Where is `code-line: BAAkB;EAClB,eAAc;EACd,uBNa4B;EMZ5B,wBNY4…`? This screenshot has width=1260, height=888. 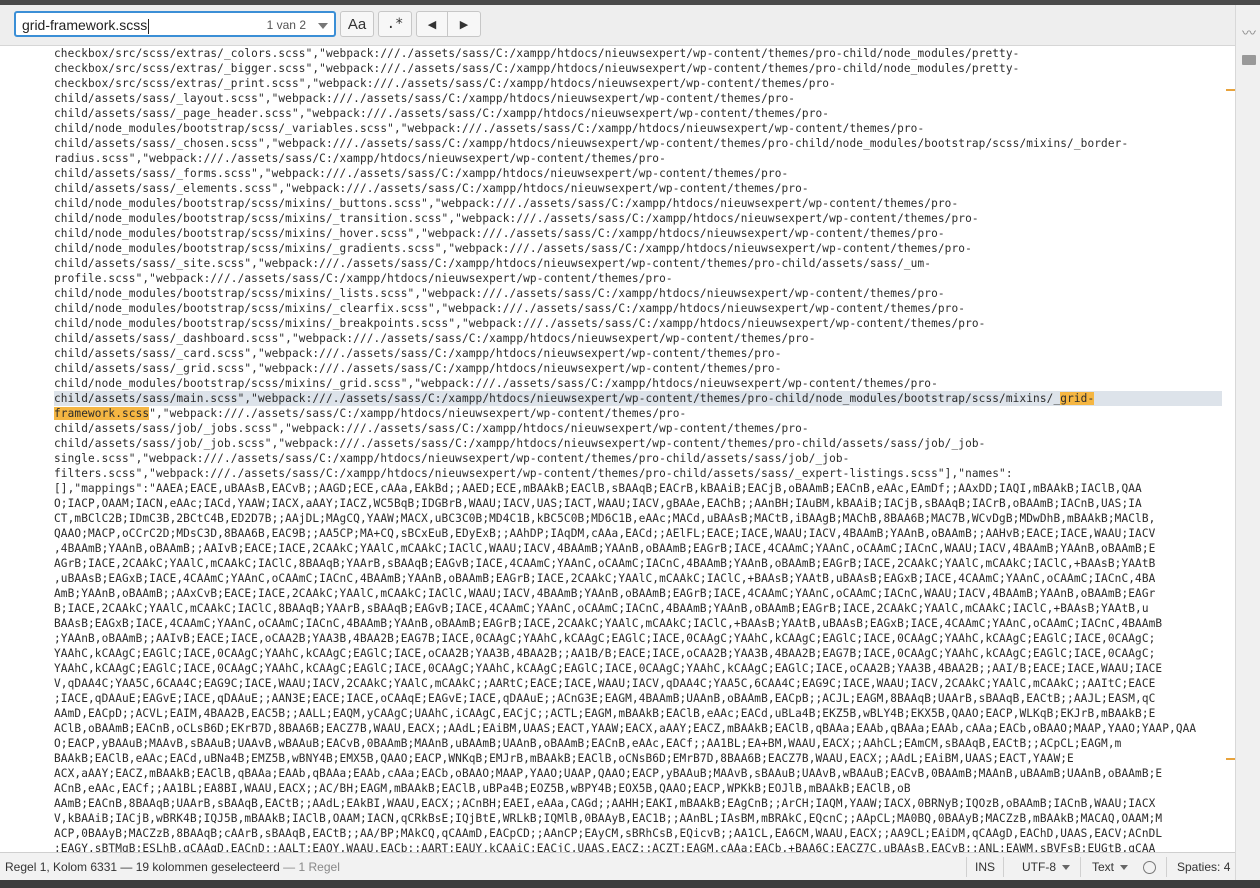 code-line: BAAkB;EAClB,eAAc;EACd,uBNa4B;EMZ5B,wBNY4… is located at coordinates (564, 758).